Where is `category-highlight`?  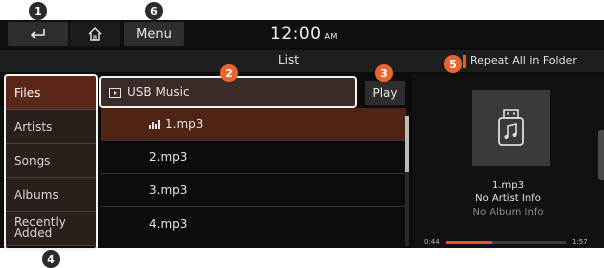
category-highlight is located at coordinates (51, 162).